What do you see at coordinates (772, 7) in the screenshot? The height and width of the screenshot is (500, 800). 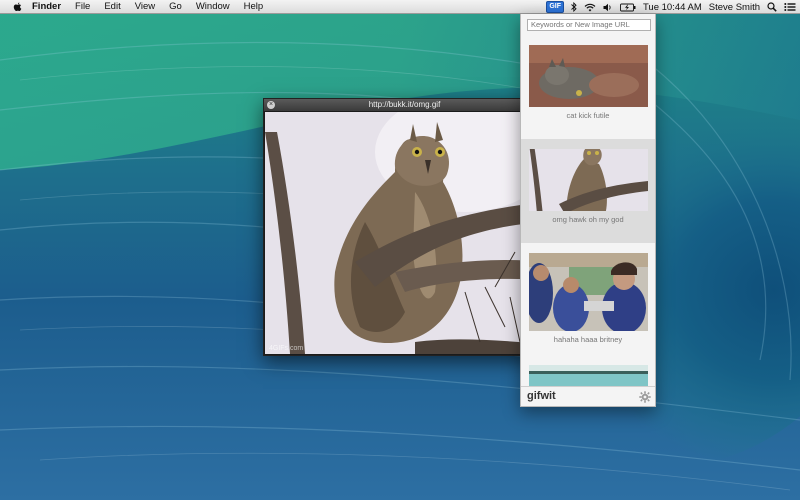 I see `spotlight-search-icon` at bounding box center [772, 7].